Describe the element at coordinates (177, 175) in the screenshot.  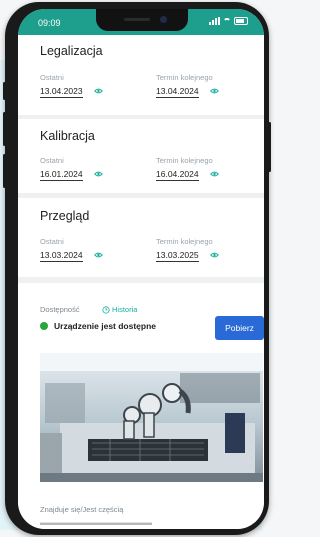
I see `next-date: 16.04.2024` at that location.